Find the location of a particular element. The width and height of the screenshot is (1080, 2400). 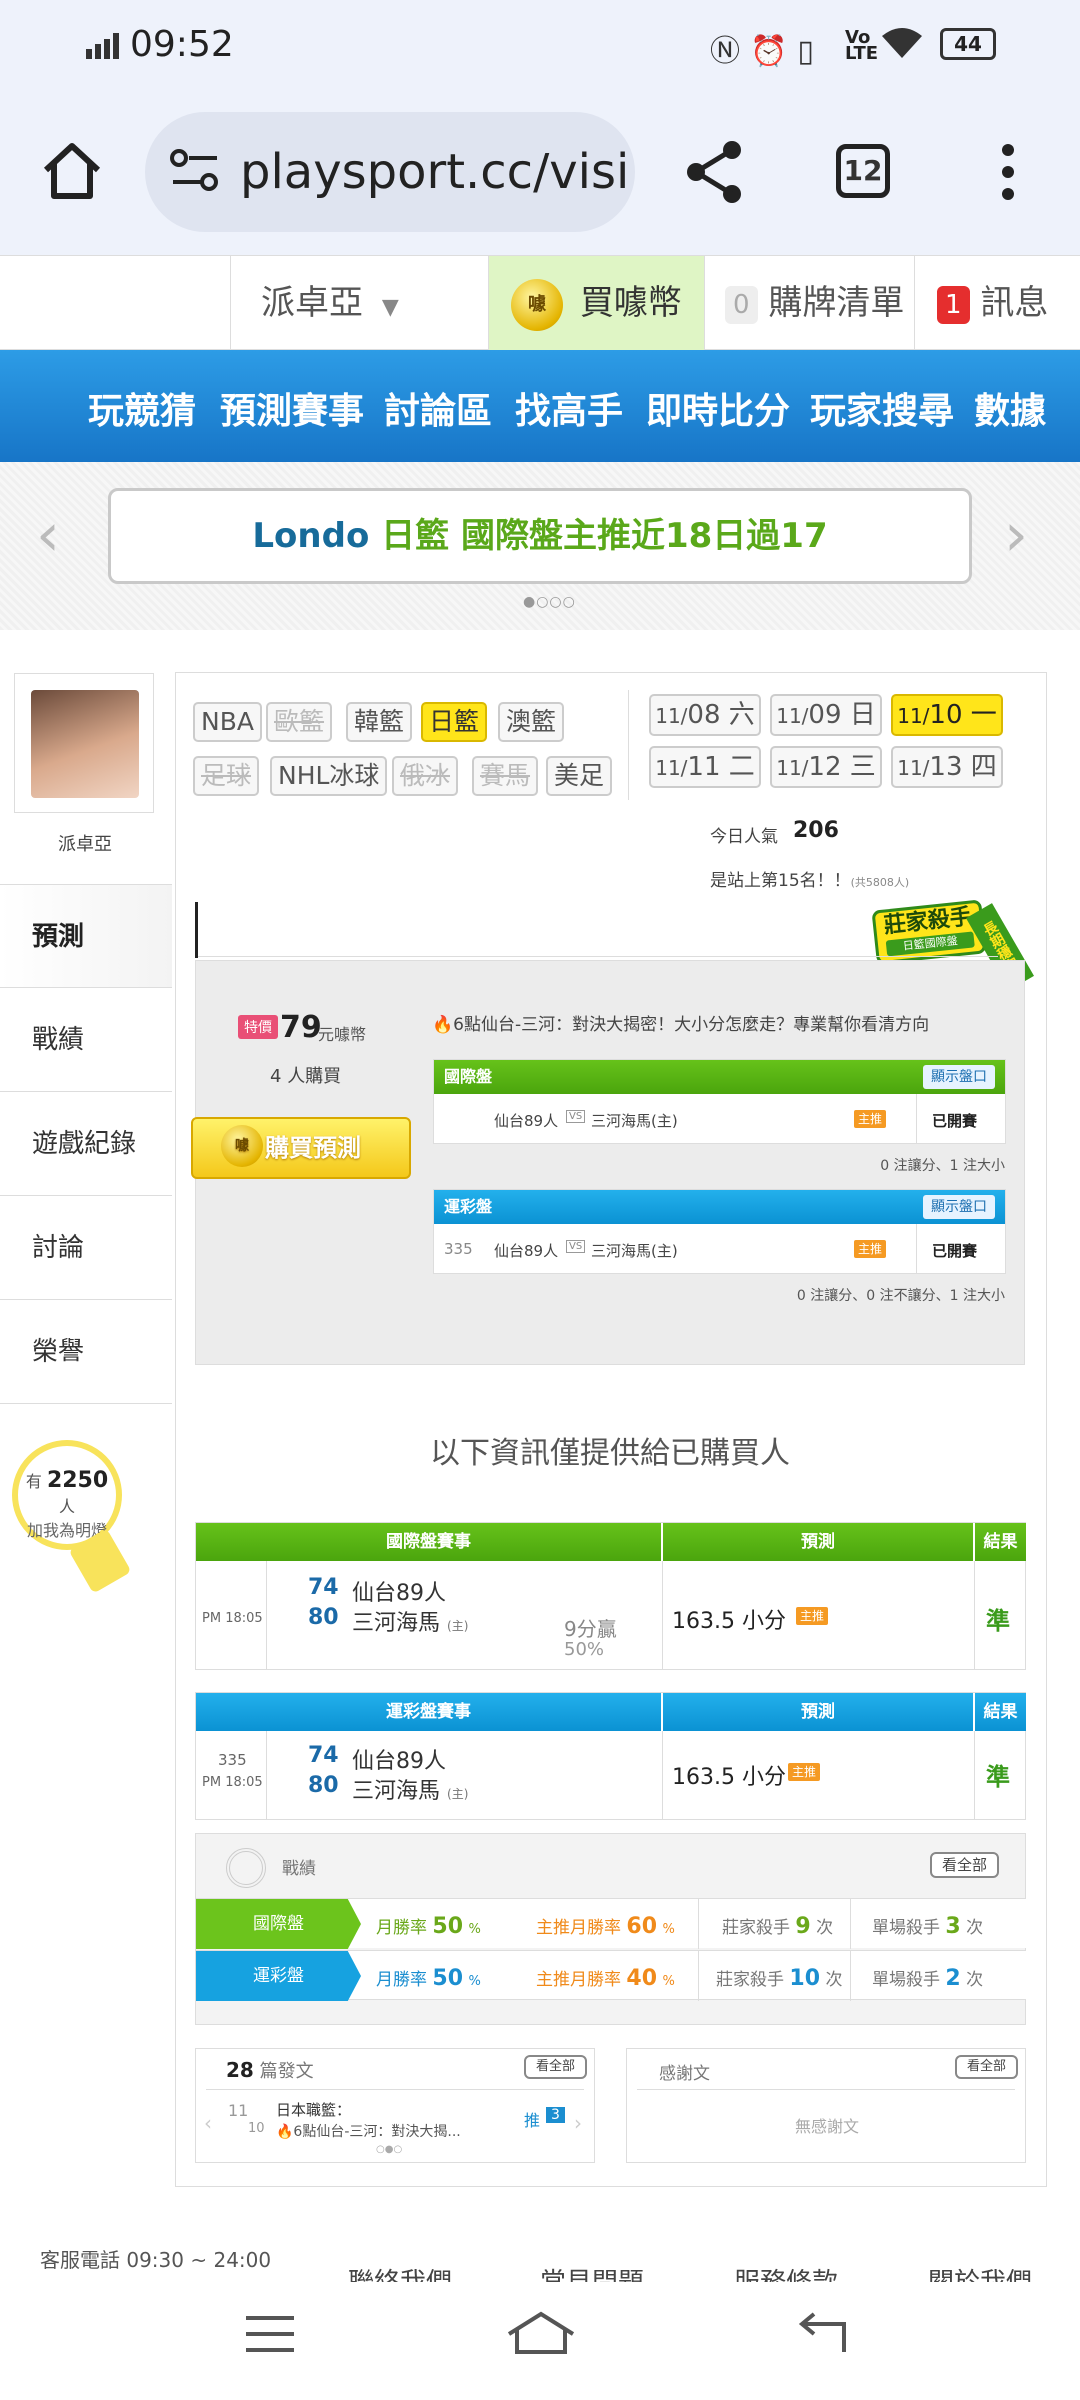

message-count-badge: 1 is located at coordinates (953, 304).